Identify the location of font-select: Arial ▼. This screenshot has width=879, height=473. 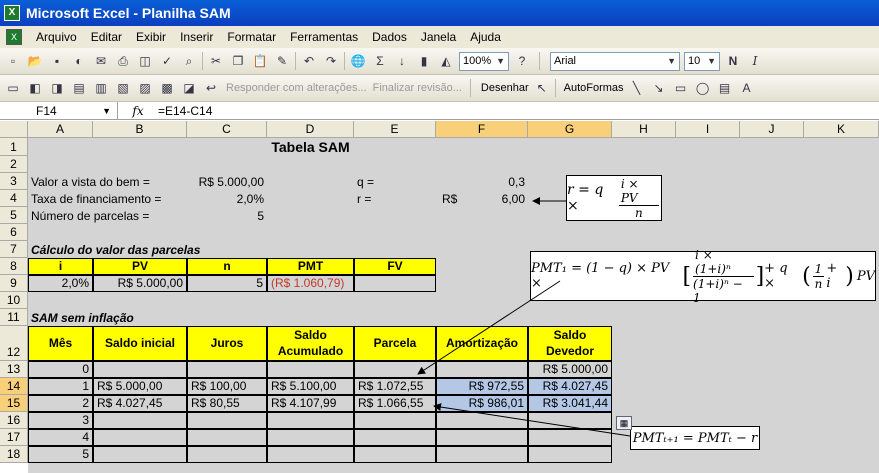
(615, 61).